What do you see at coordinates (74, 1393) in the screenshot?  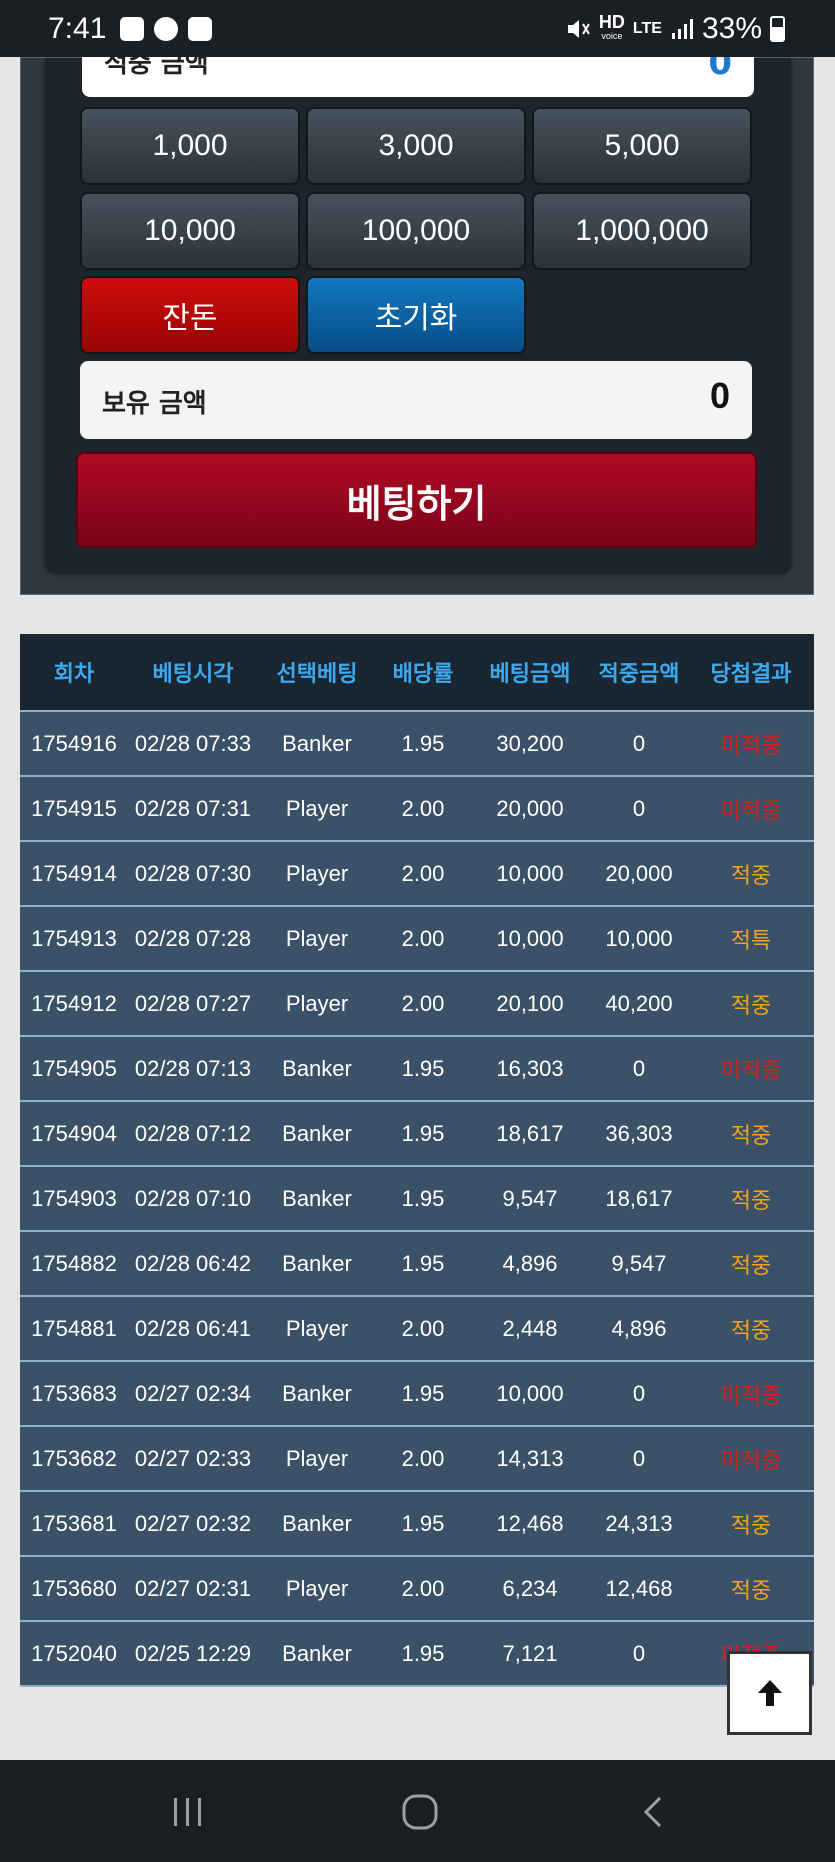 I see `cell-round: 1753683` at bounding box center [74, 1393].